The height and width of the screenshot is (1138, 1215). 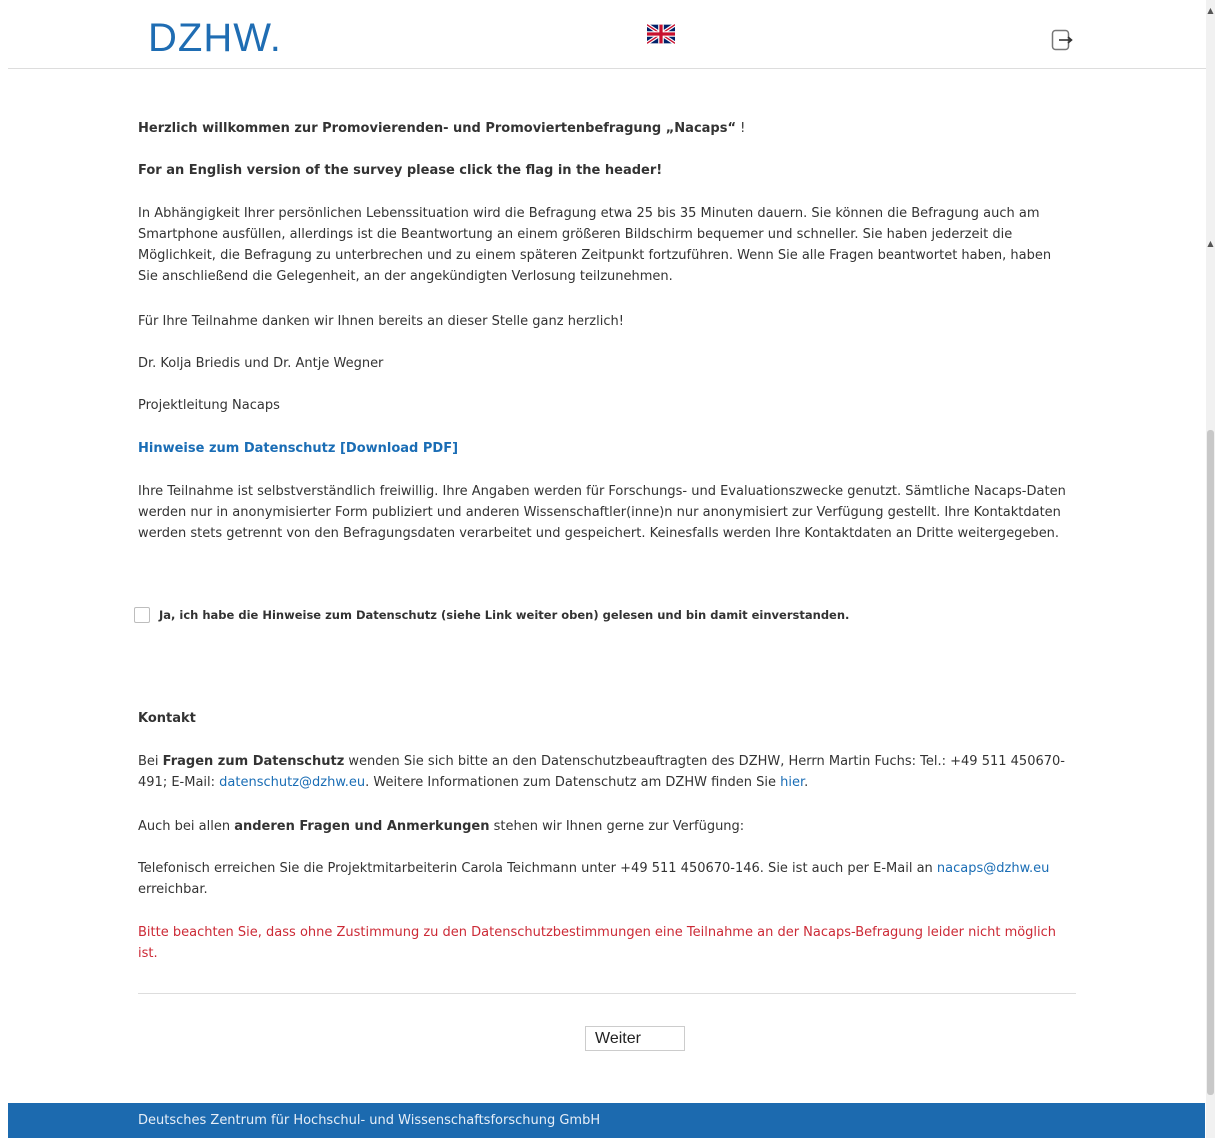 I want to click on uk-flag-icon, so click(x=661, y=34).